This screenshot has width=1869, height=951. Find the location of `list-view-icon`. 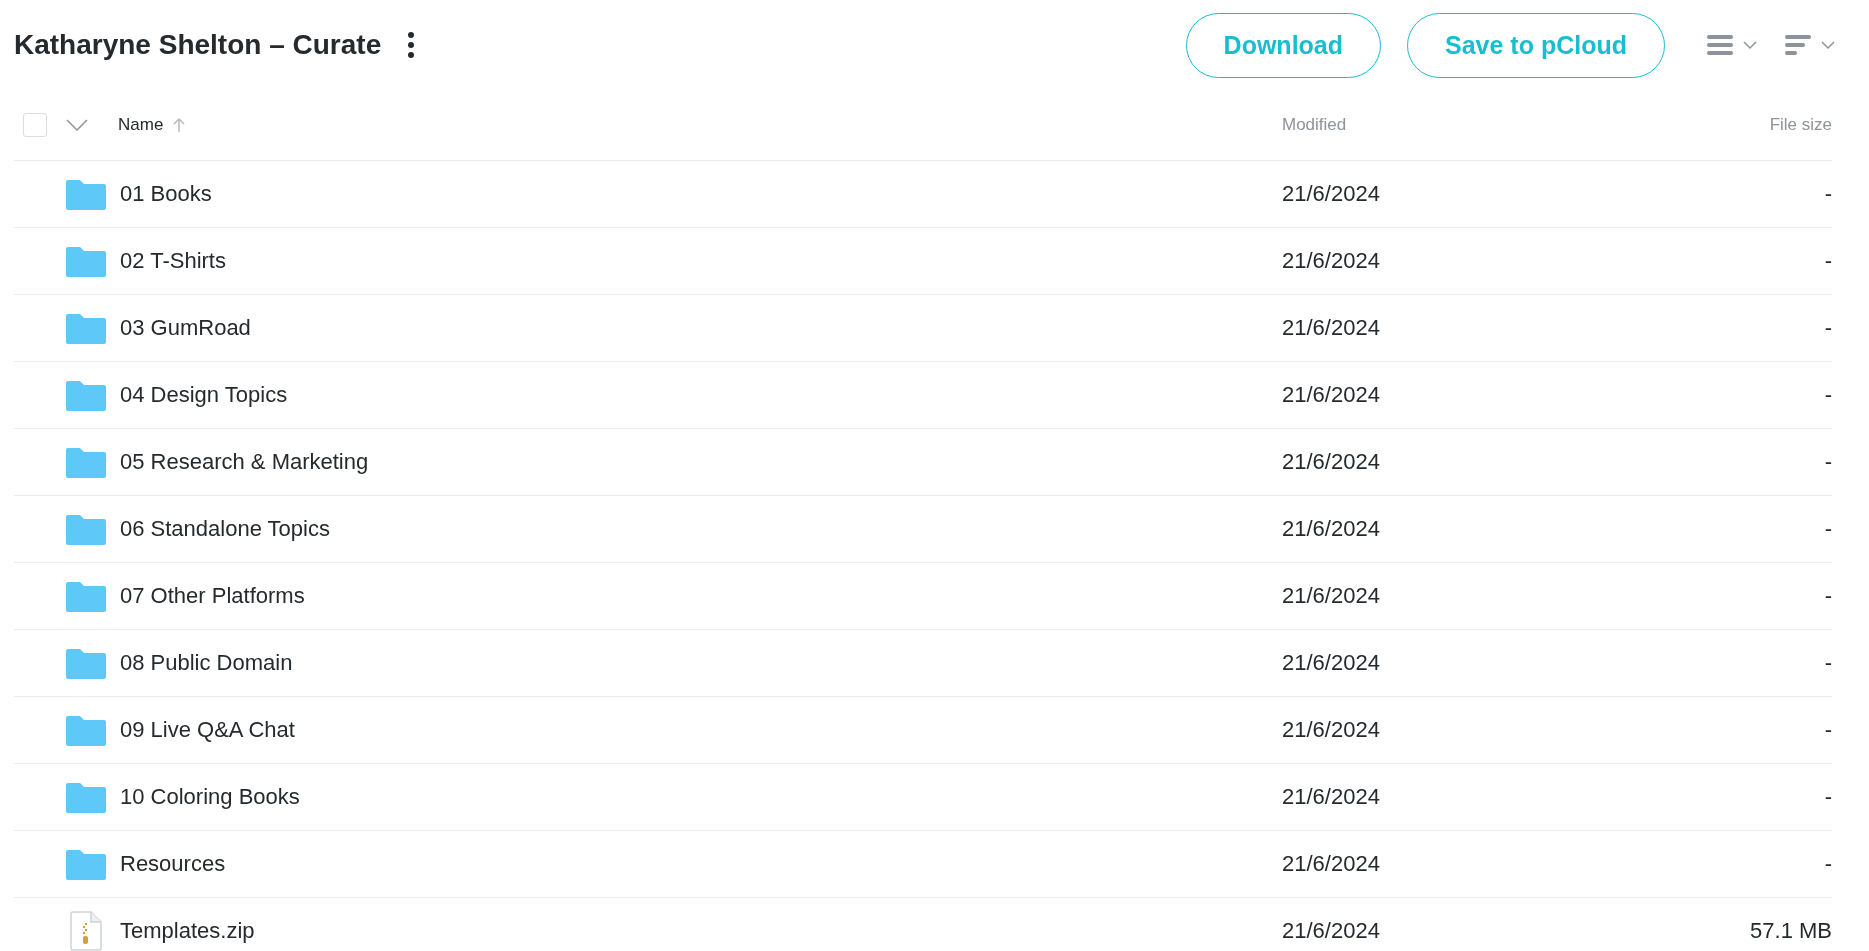

list-view-icon is located at coordinates (1720, 45).